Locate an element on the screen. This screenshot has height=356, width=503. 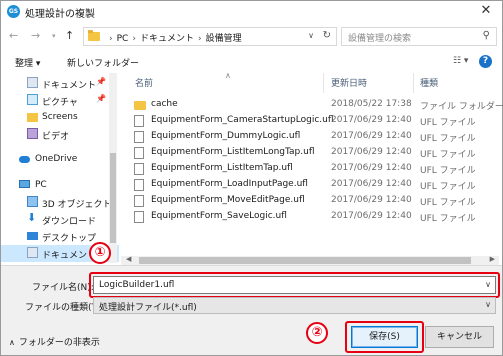
file-name: EquipmentForm_MoveEditPage.ufl is located at coordinates (228, 200).